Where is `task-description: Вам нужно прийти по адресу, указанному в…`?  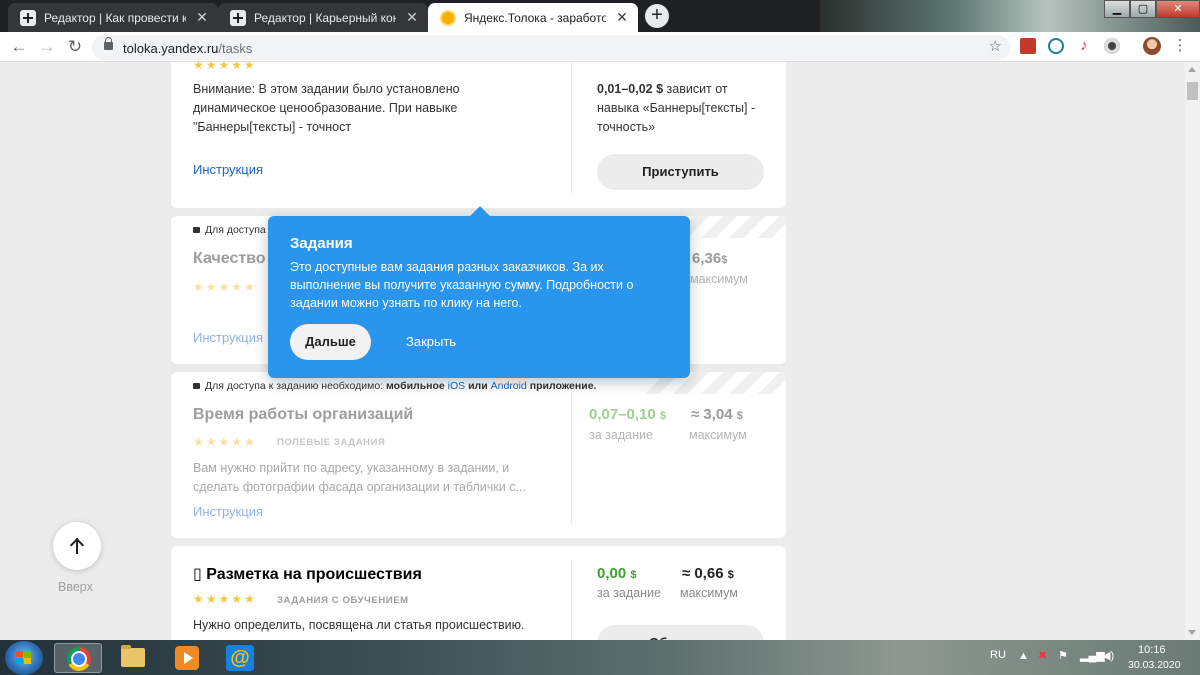
task-description: Вам нужно прийти по адресу, указанному в… is located at coordinates (359, 477).